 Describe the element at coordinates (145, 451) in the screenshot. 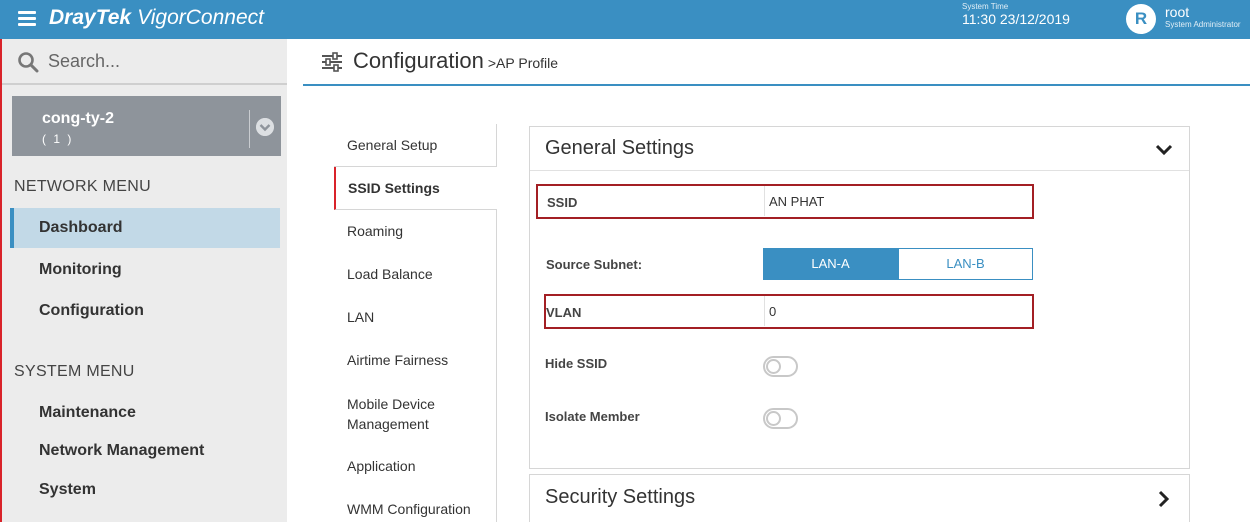

I see `sidebar-item-network-management: Network Management` at that location.